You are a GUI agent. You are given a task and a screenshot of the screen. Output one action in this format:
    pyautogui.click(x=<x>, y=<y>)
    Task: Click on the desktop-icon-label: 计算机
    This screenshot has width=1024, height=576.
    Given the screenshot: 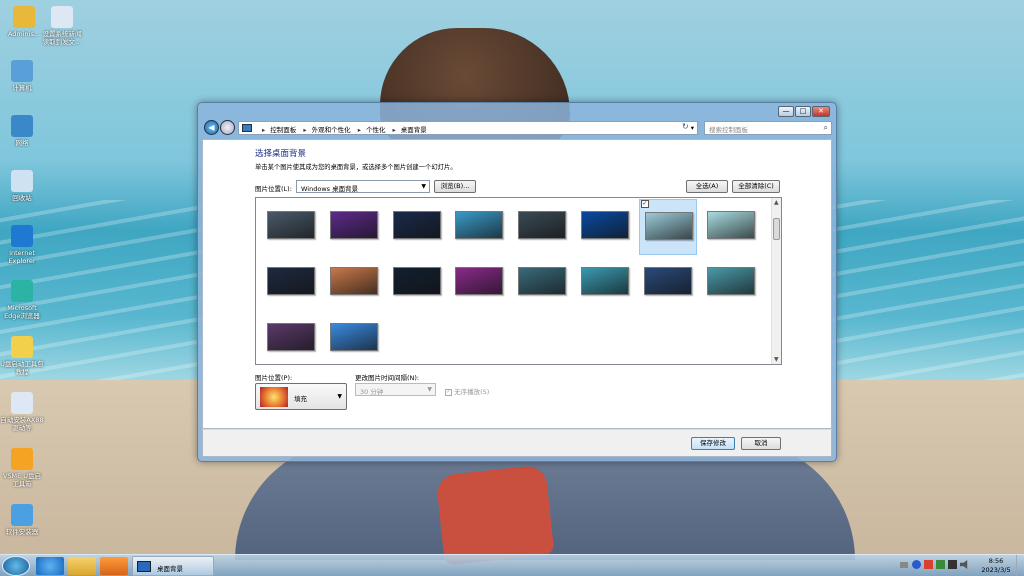 What is the action you would take?
    pyautogui.click(x=22, y=88)
    